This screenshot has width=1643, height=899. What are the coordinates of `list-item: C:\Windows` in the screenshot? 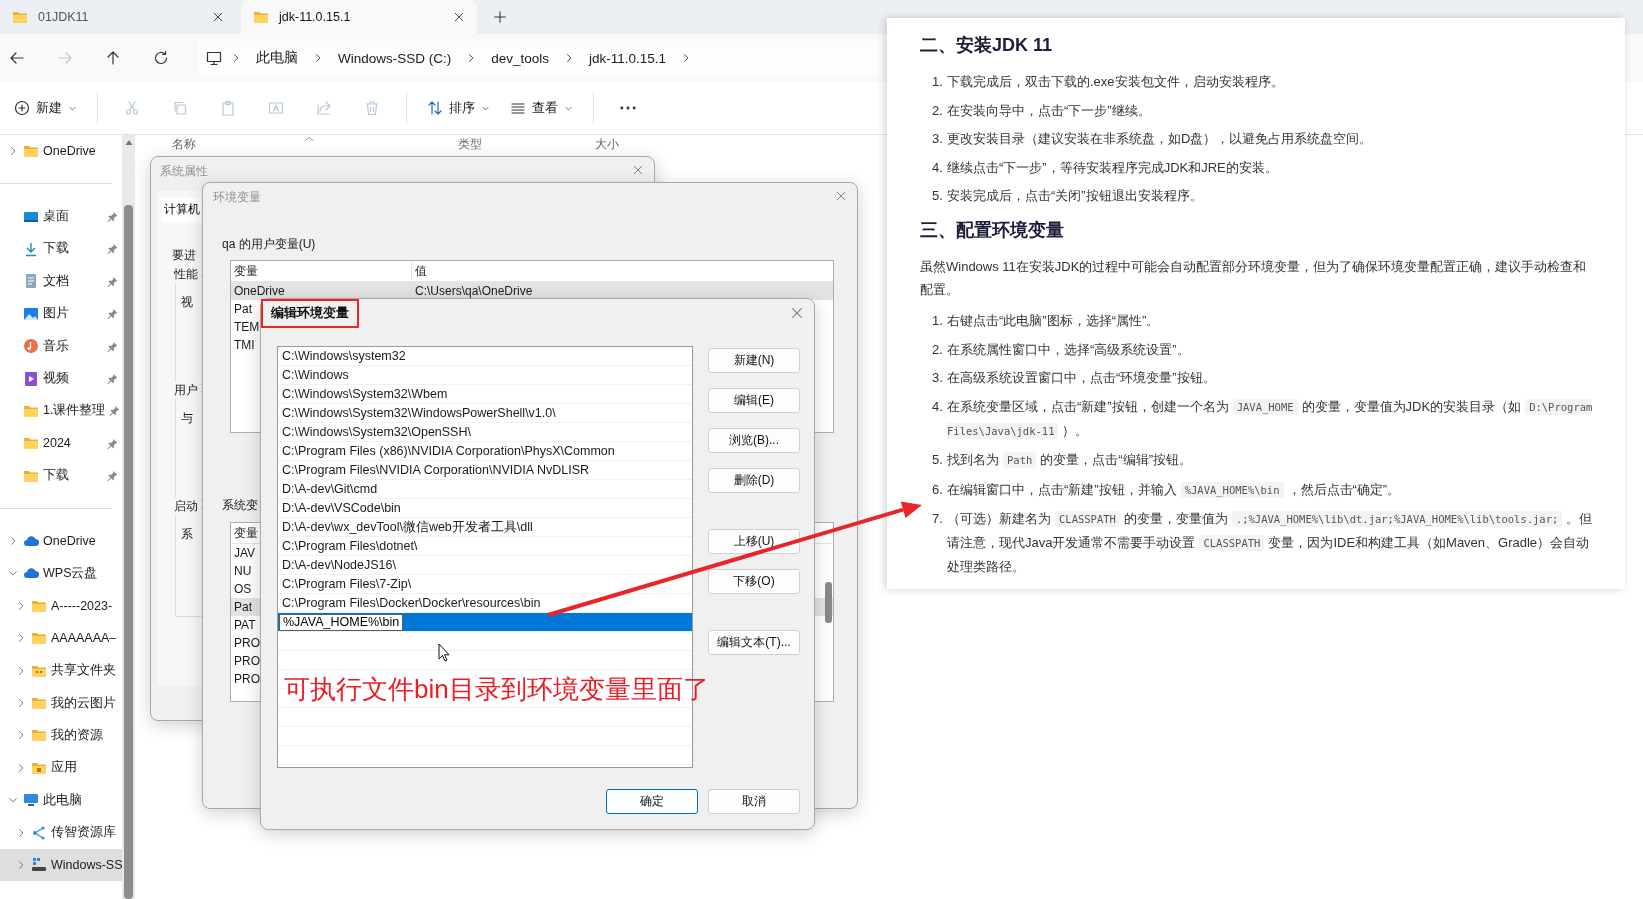 It's located at (313, 375).